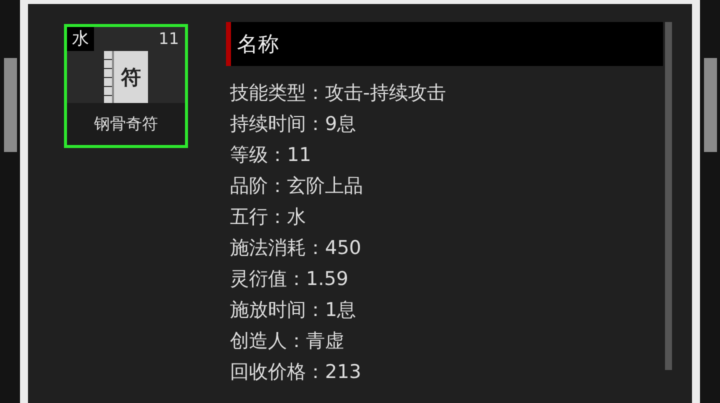 This screenshot has width=720, height=403. I want to click on property-text: 五行：水, so click(268, 217).